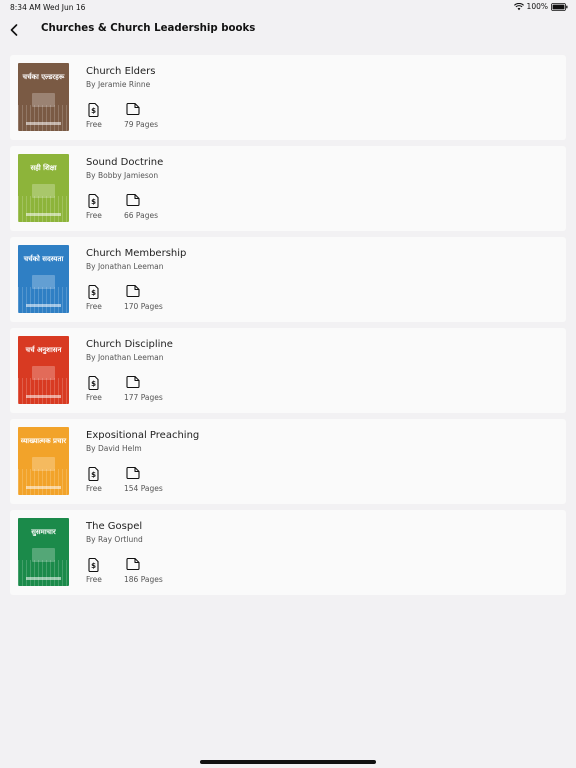 The image size is (576, 768). I want to click on home-indicator, so click(288, 762).